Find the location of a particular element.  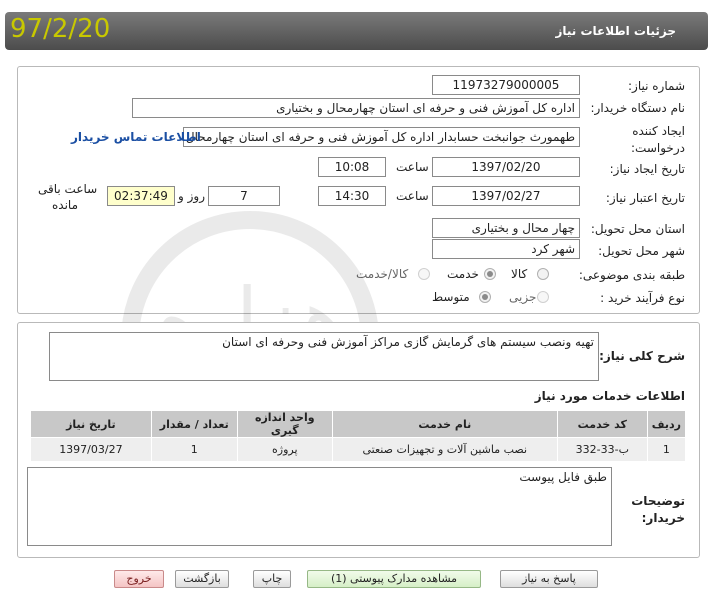

col-row: ردیف is located at coordinates (666, 424).